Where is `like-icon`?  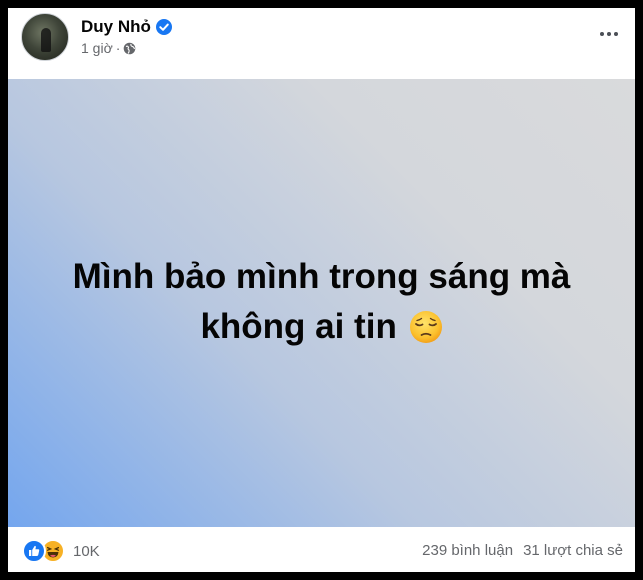 like-icon is located at coordinates (34, 551).